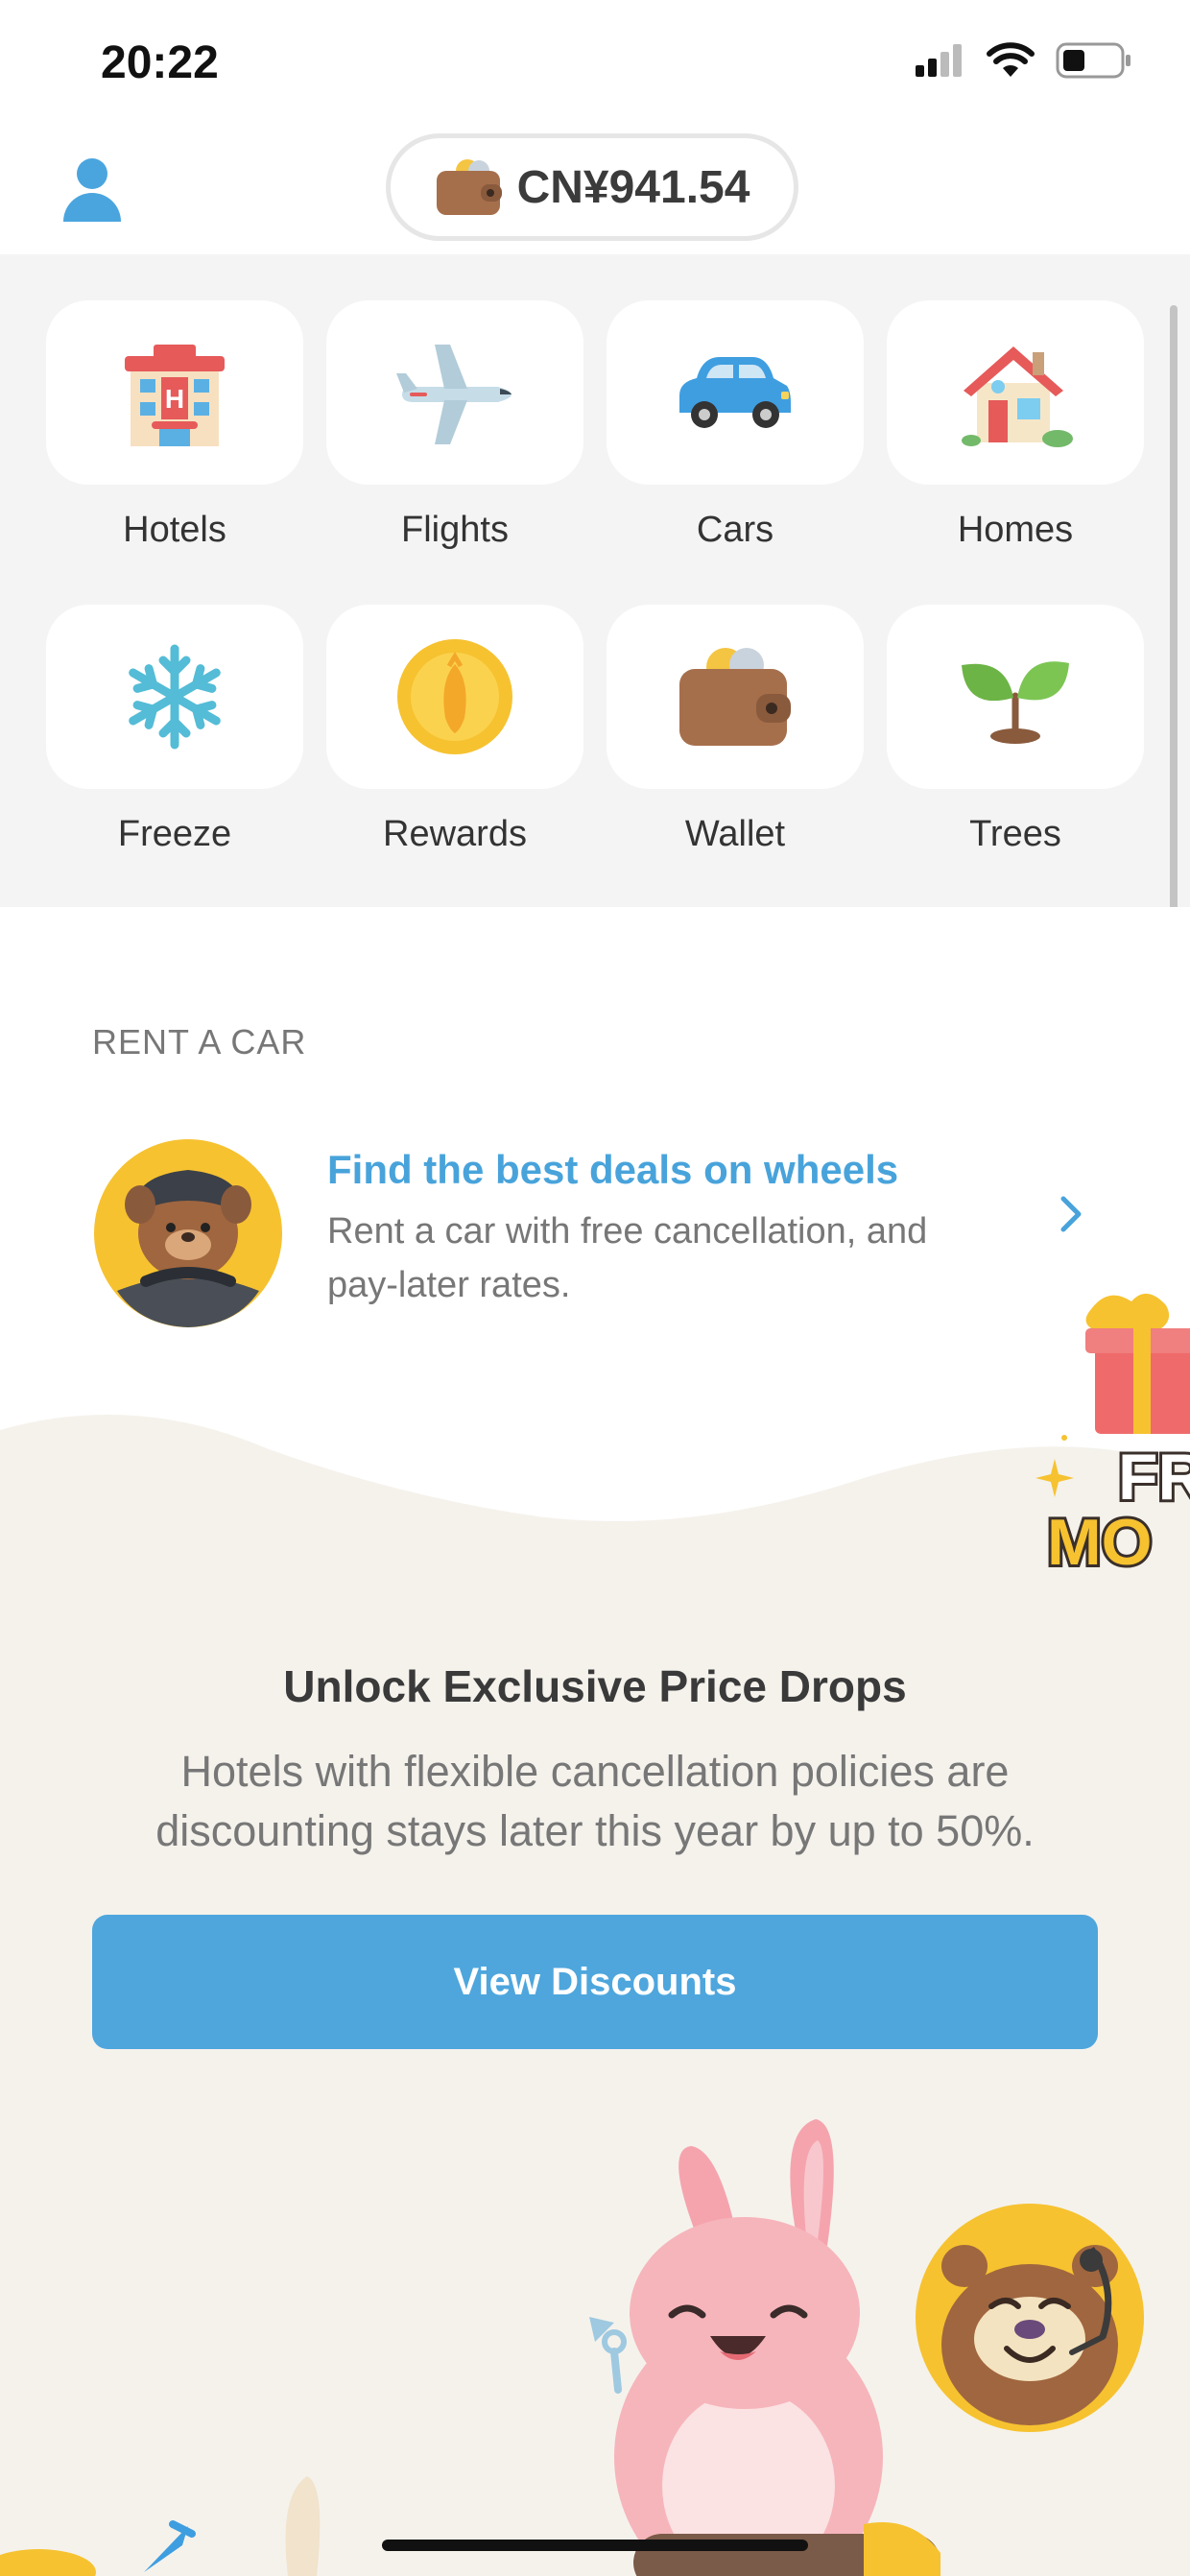  I want to click on status-bar: 20:22, so click(595, 65).